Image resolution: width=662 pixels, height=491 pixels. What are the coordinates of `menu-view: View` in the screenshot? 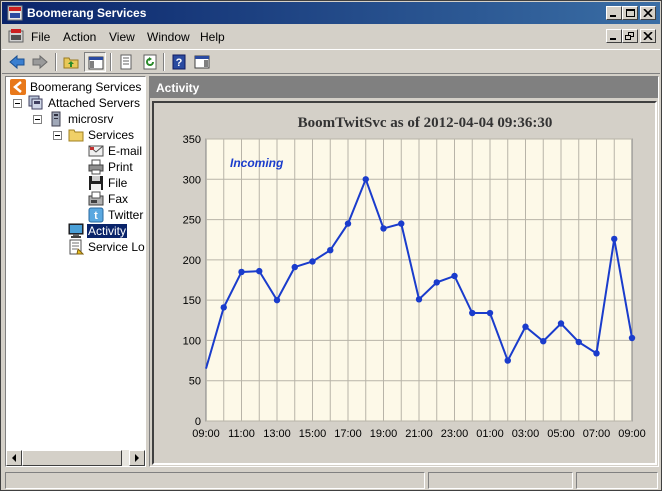 It's located at (122, 37).